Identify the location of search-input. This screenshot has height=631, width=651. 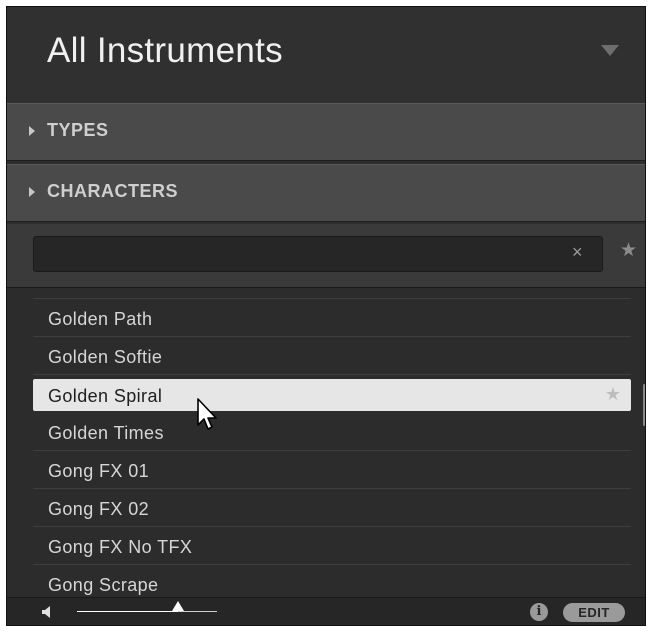
(318, 254).